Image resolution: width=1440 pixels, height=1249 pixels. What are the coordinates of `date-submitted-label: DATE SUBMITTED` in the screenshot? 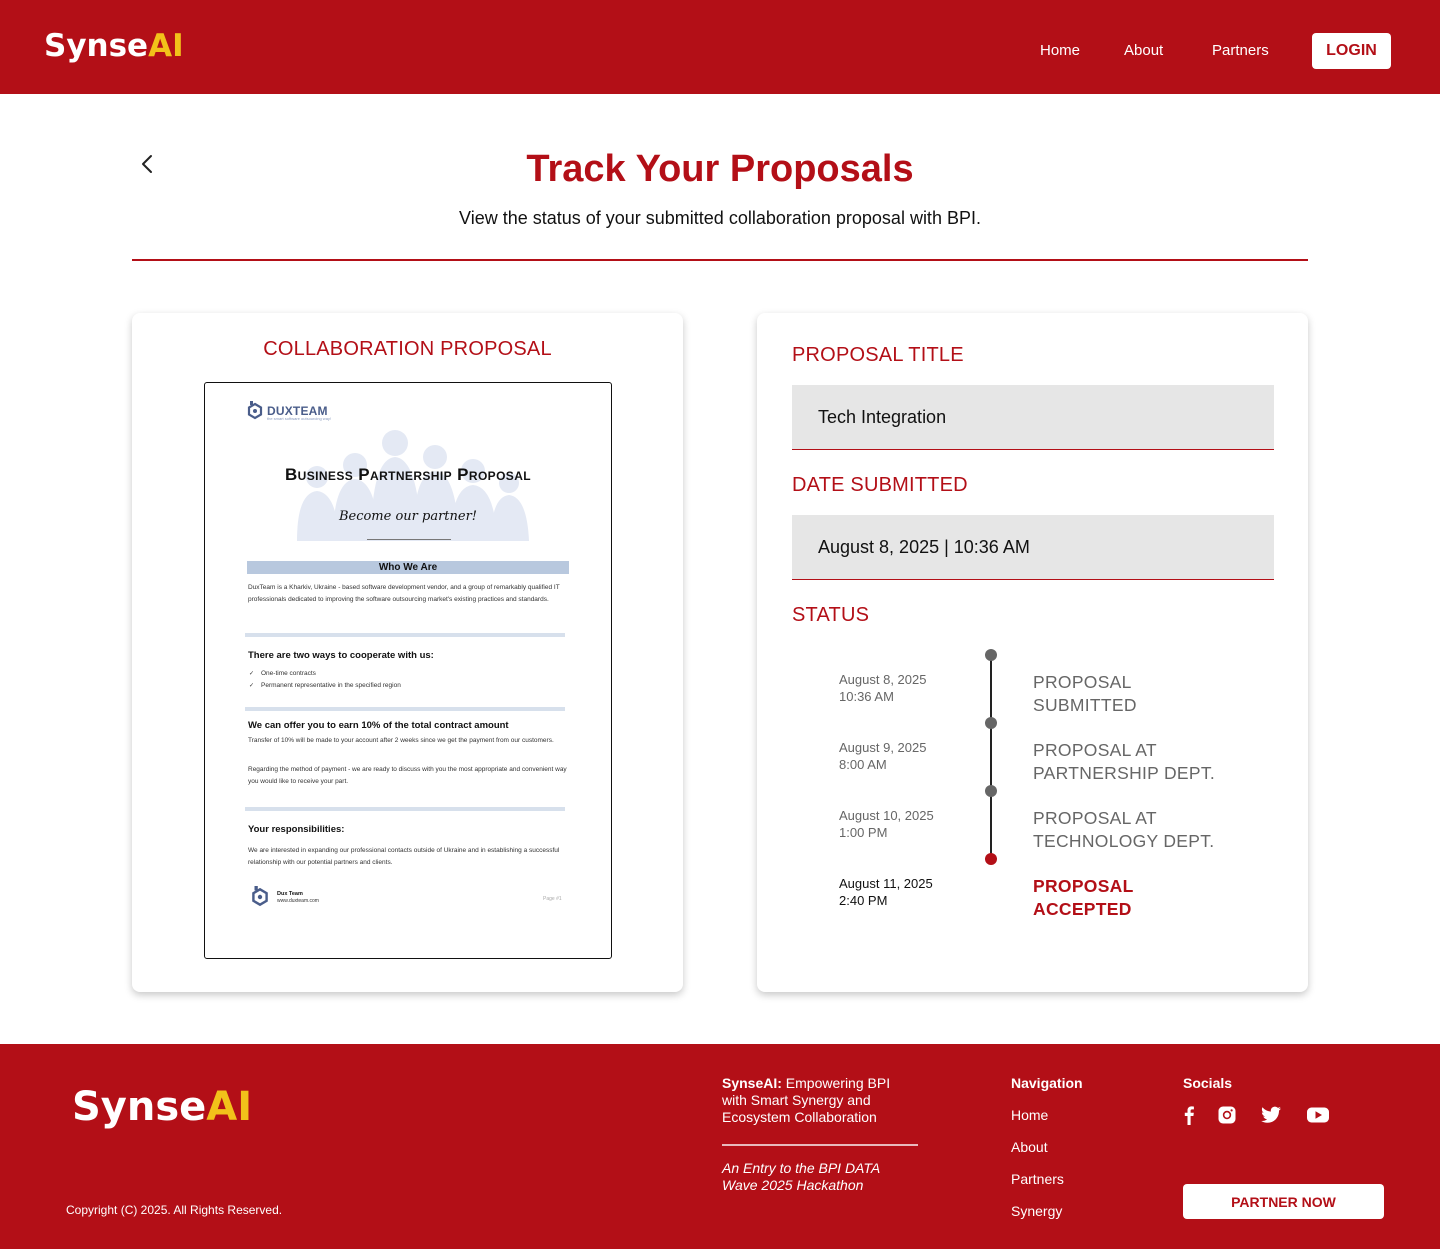 It's located at (880, 485).